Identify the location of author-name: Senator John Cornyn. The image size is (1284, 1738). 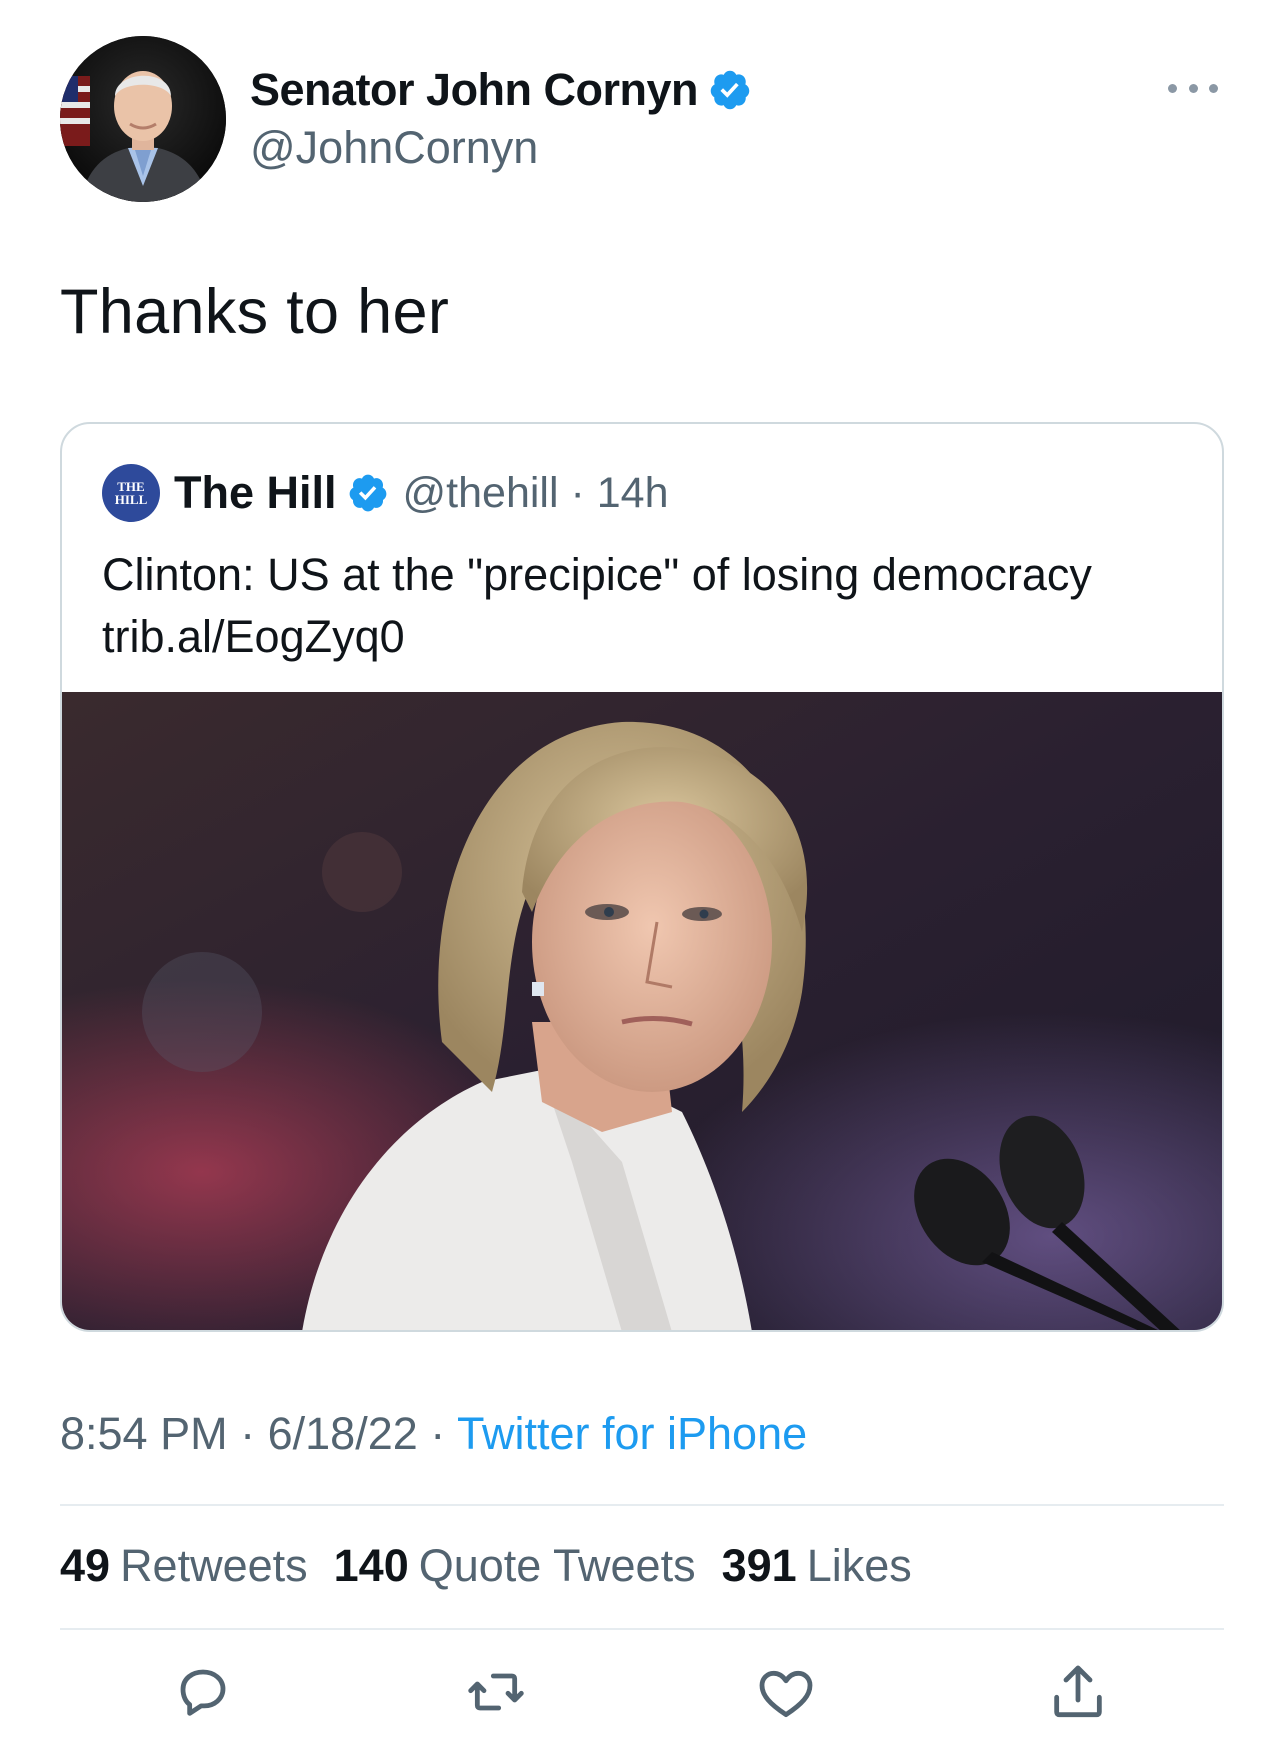
(474, 90).